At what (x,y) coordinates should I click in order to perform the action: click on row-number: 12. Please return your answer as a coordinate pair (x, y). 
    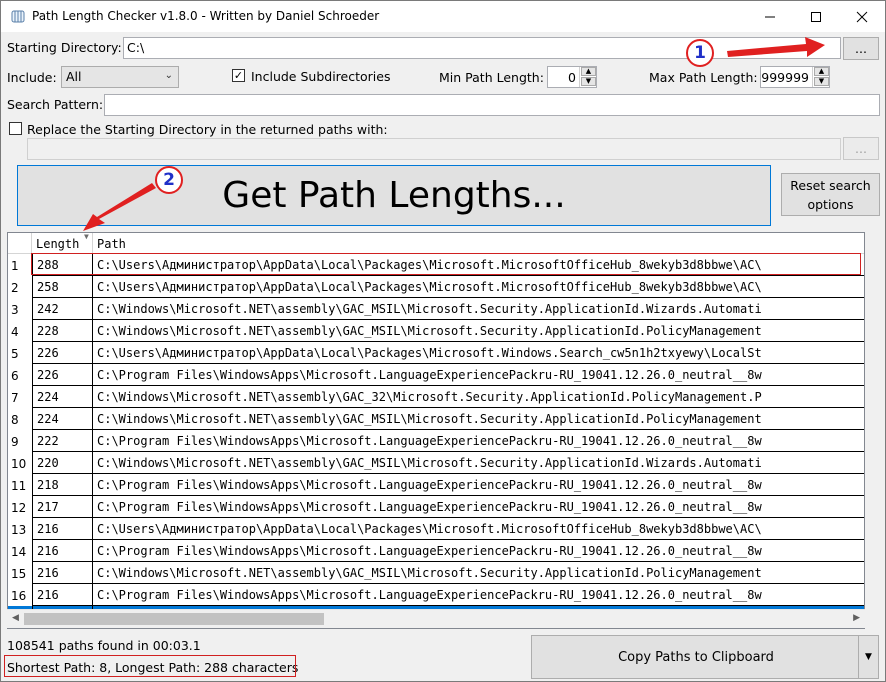
    Looking at the image, I should click on (20, 507).